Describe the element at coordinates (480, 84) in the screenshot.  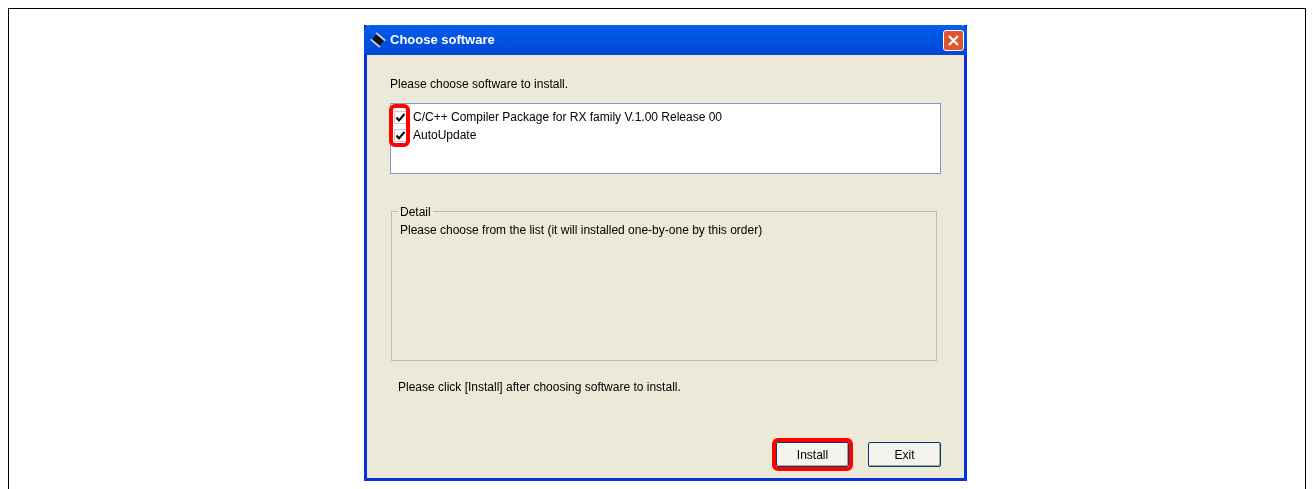
I see `instruction-text: Please choose software to install.` at that location.